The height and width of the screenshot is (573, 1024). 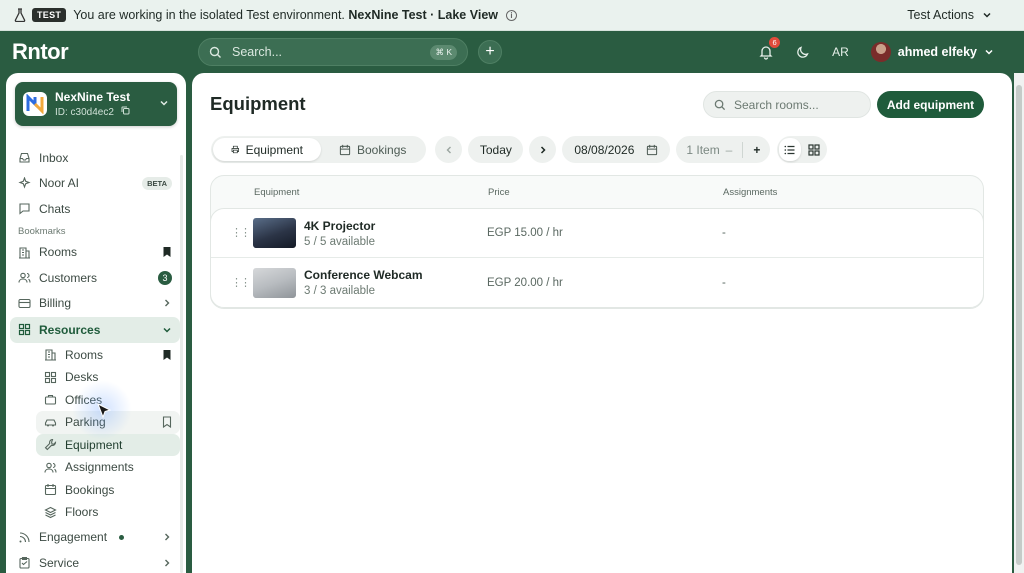 I want to click on add-equipment-button: Add equipment, so click(x=930, y=104).